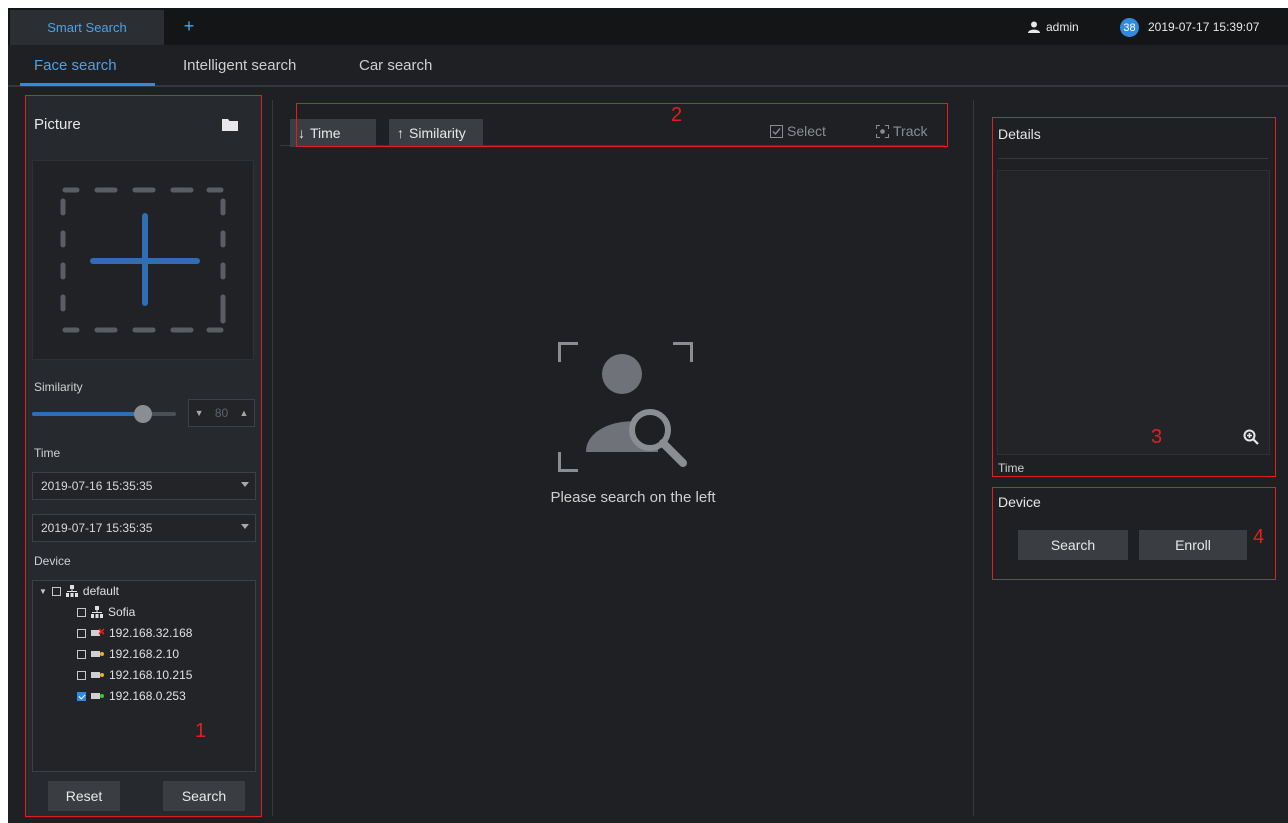  I want to click on annotation-number-1: 1, so click(201, 731).